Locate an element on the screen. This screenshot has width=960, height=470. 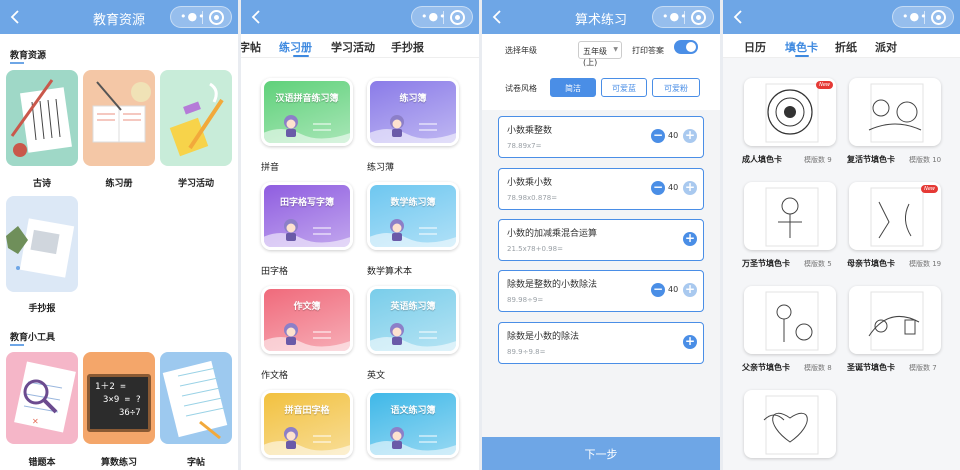
coloring-card-name: 万圣节填色卡 is located at coordinates (766, 263).